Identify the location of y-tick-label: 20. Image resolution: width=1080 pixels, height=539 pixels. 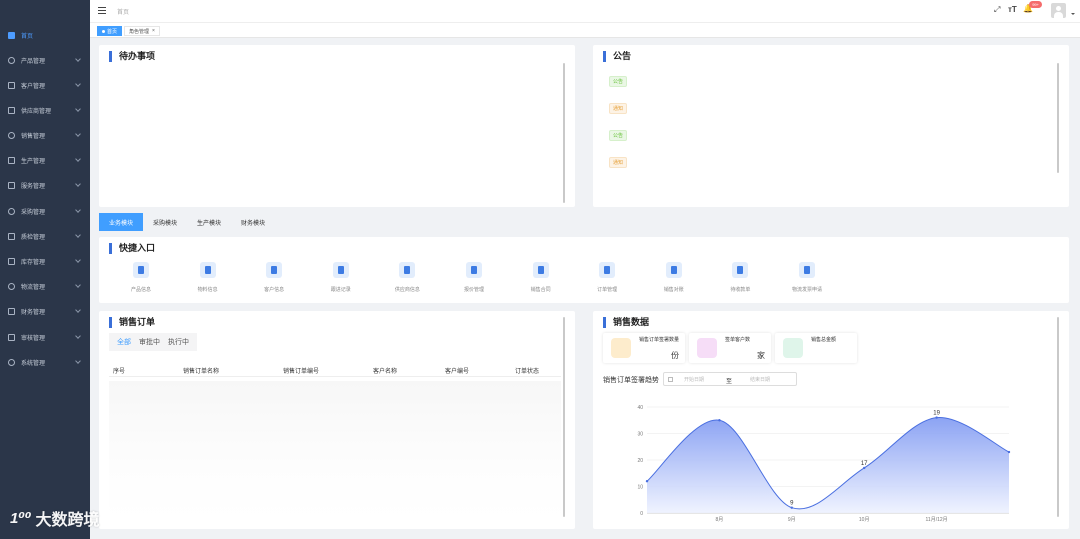
(640, 461).